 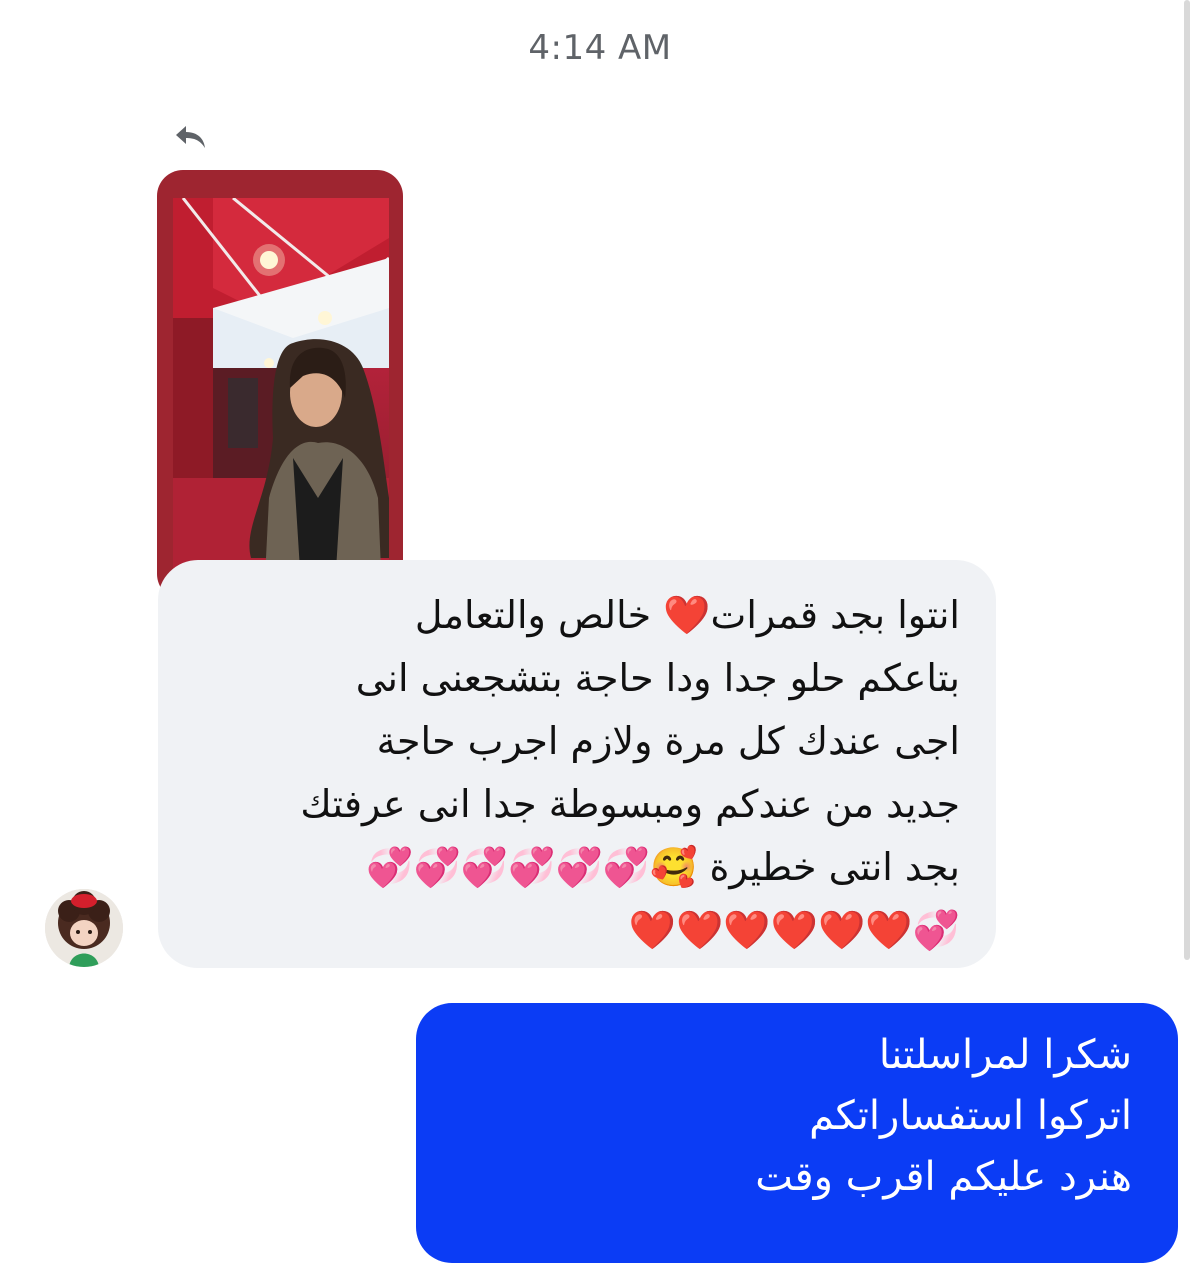 What do you see at coordinates (630, 804) in the screenshot?
I see `message-line: جديد من عندكم ومبسوطة جدا انى عرفتك` at bounding box center [630, 804].